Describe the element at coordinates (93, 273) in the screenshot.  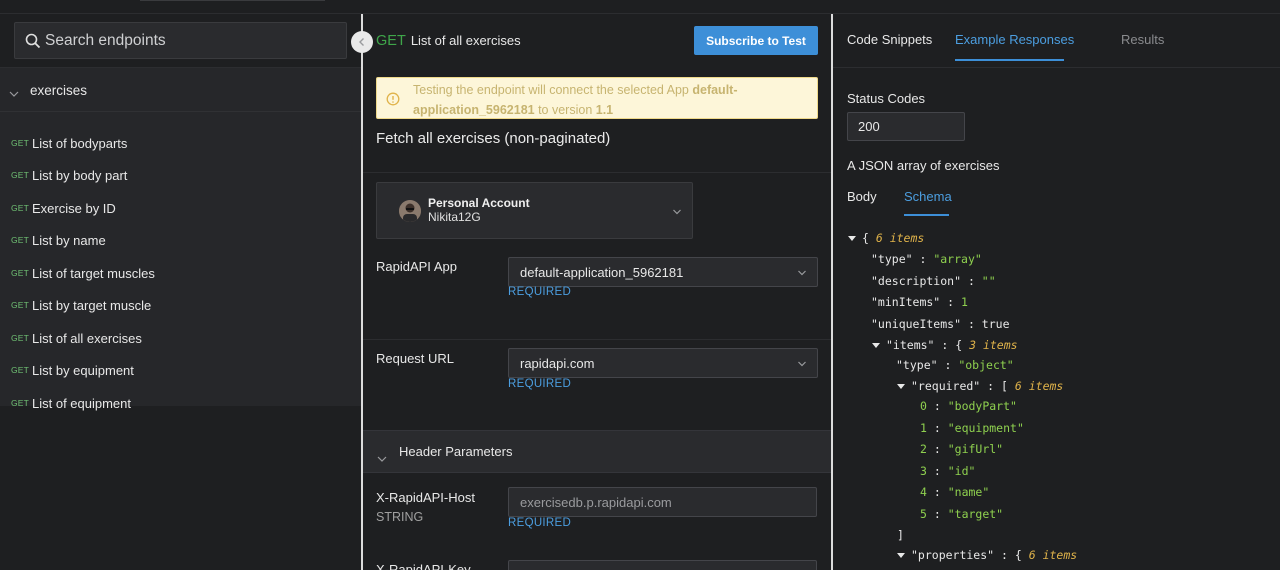
I see `endpoint-name: List of target muscles` at that location.